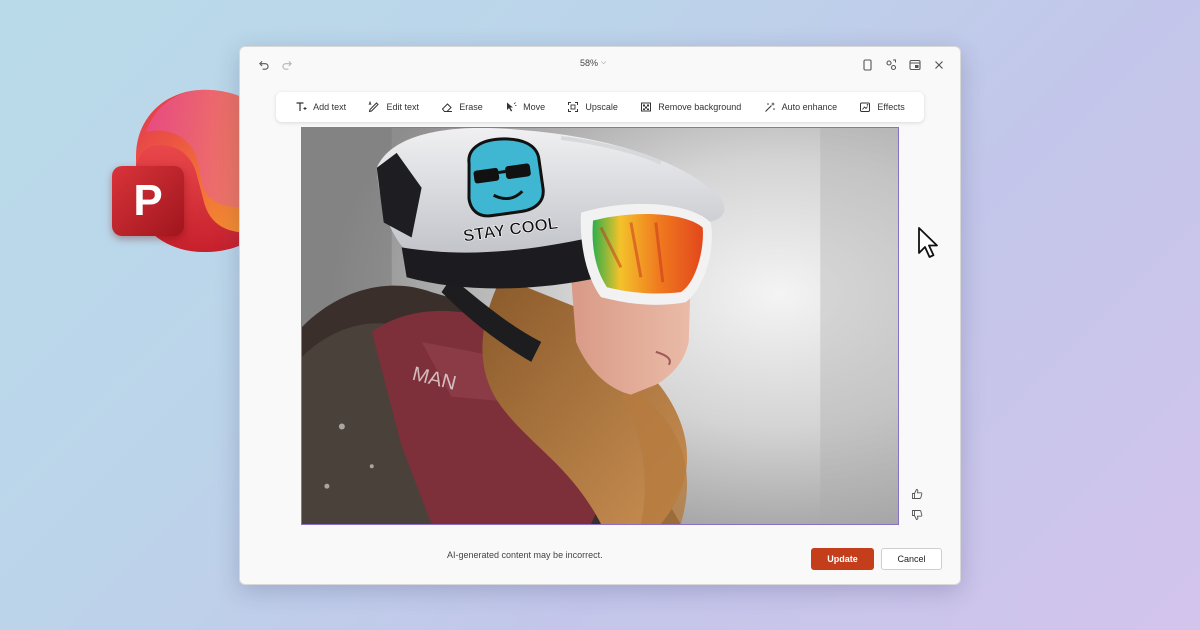  What do you see at coordinates (939, 65) in the screenshot?
I see `close-icon` at bounding box center [939, 65].